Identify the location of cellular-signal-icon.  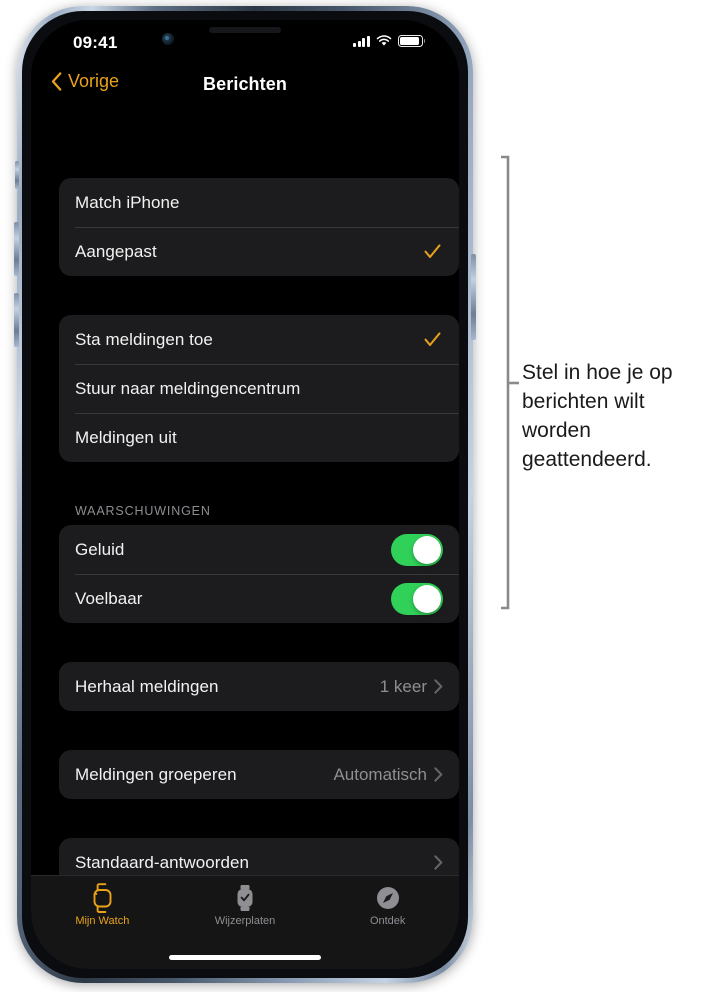
(361, 41).